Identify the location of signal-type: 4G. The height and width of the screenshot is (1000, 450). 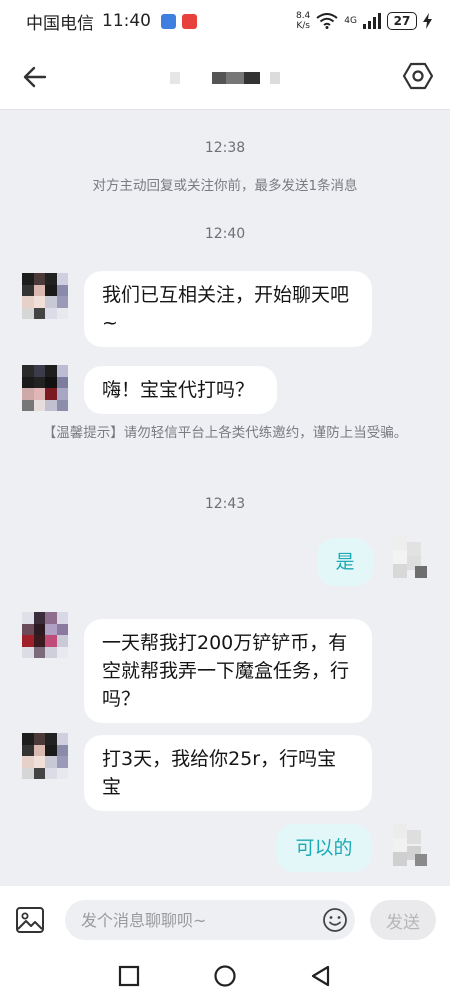
(350, 21).